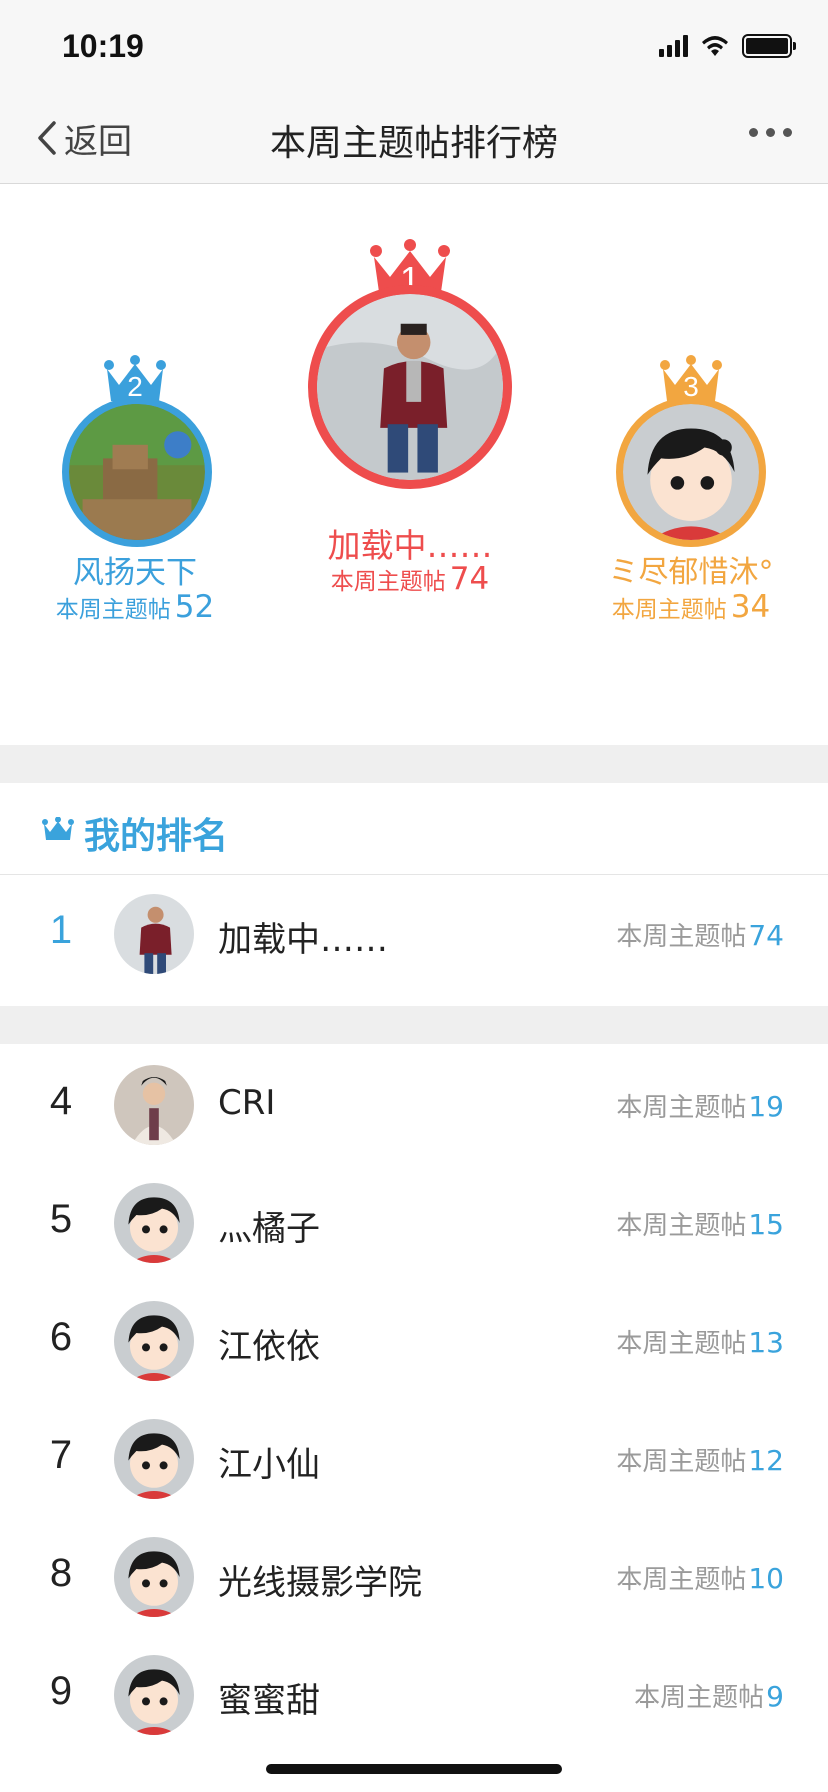 The width and height of the screenshot is (828, 1792). I want to click on podium-count: 本周主题帖 74, so click(410, 579).